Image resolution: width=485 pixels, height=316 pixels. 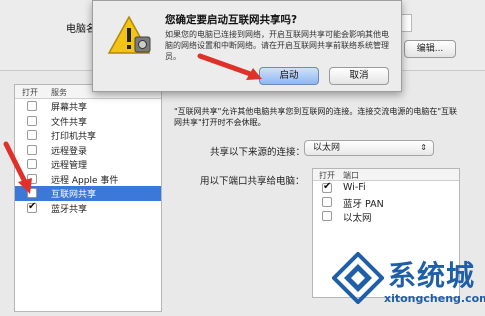 I want to click on watermark-url: xitongcheng.com, so click(x=434, y=298).